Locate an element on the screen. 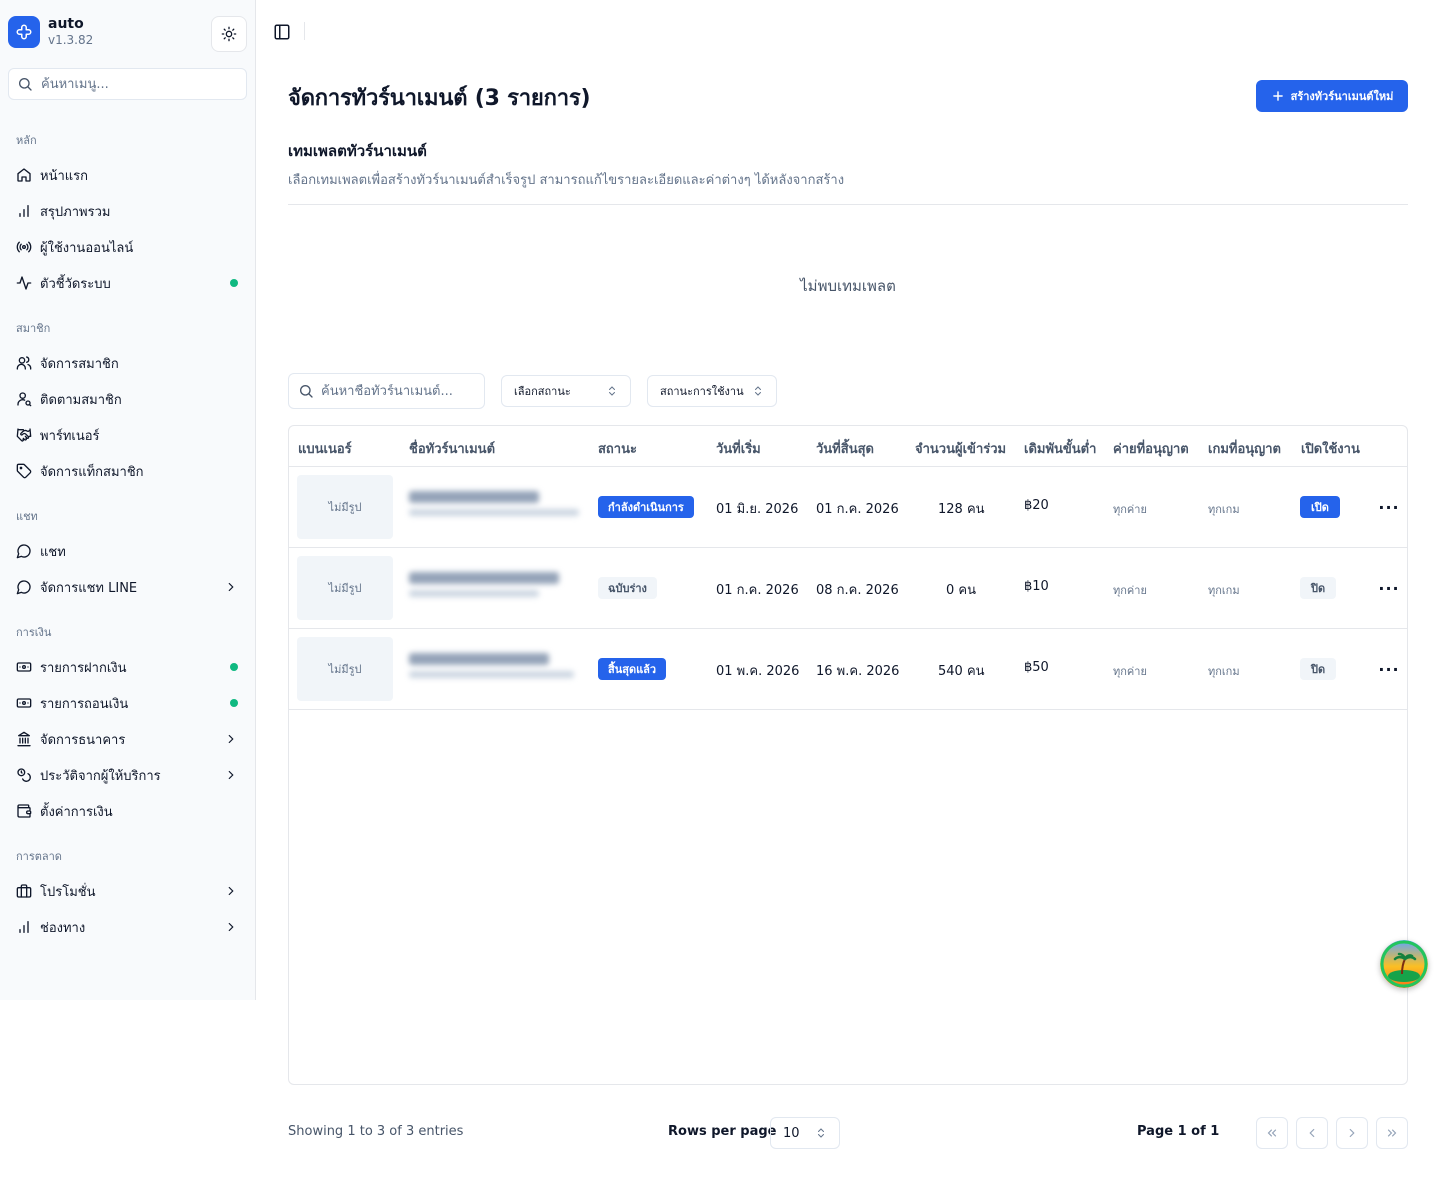 Image resolution: width=1440 pixels, height=1181 pixels. sun-icon is located at coordinates (229, 34).